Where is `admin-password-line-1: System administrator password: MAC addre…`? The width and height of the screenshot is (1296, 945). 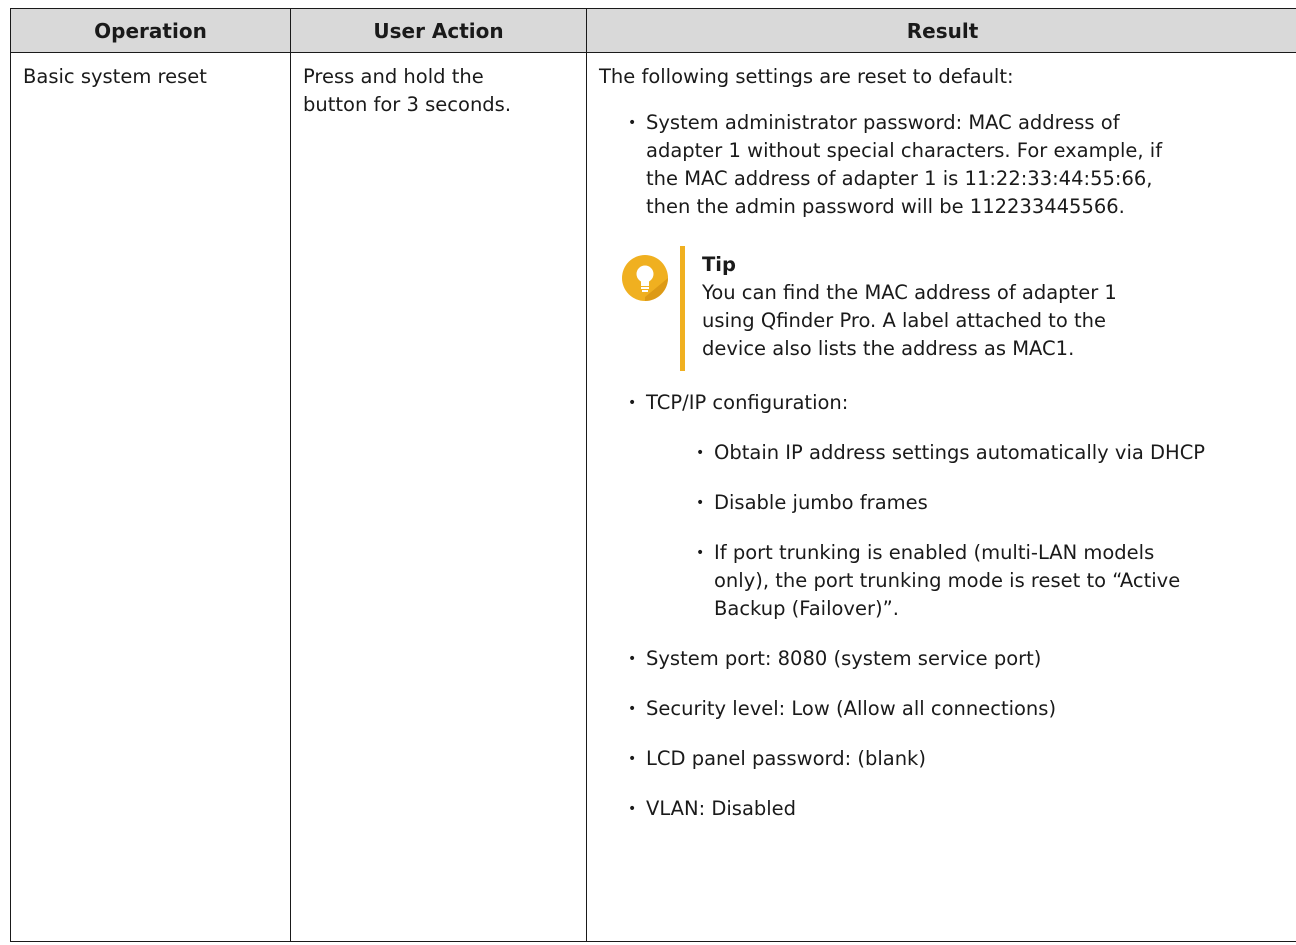
admin-password-line-1: System administrator password: MAC addre… is located at coordinates (883, 122).